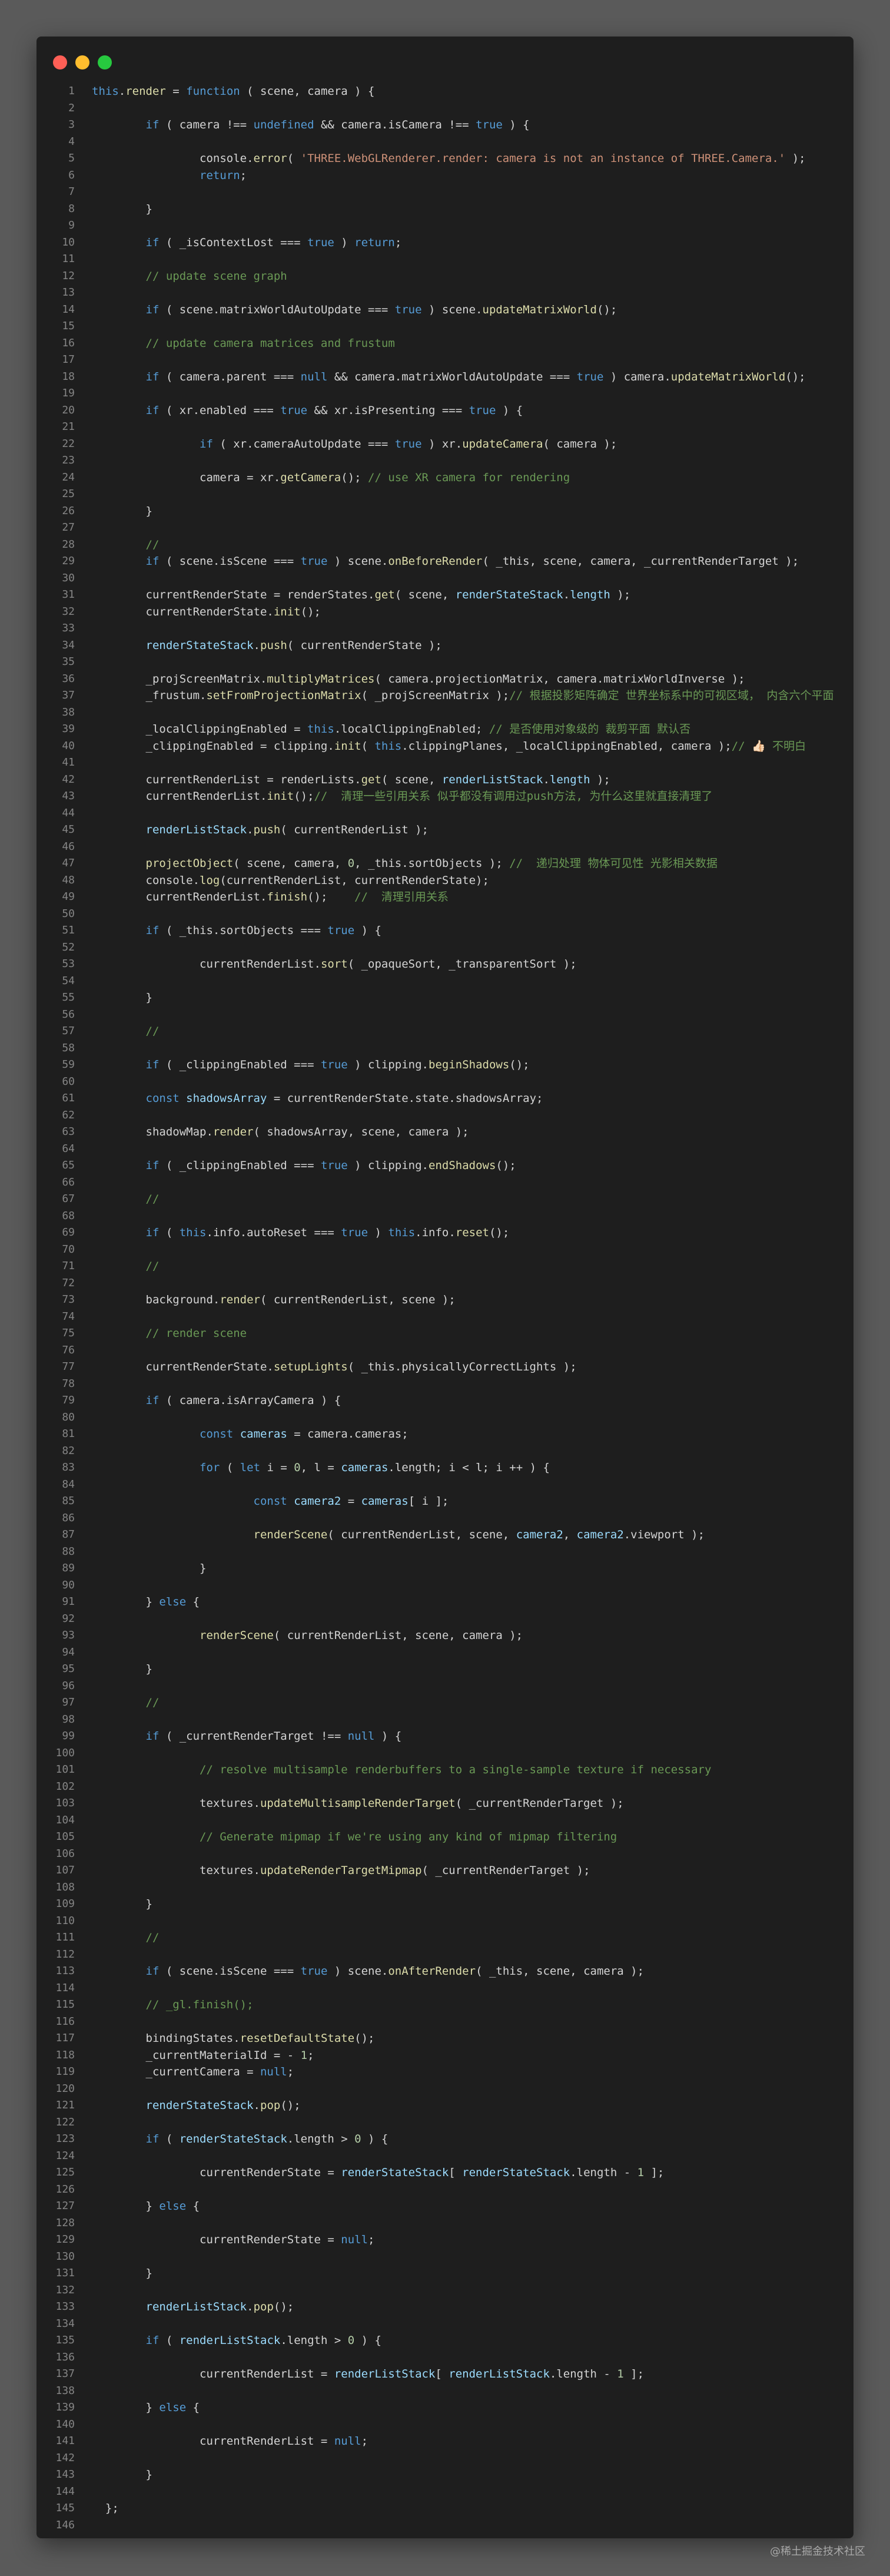  Describe the element at coordinates (122, 511) in the screenshot. I see `code-text: }` at that location.